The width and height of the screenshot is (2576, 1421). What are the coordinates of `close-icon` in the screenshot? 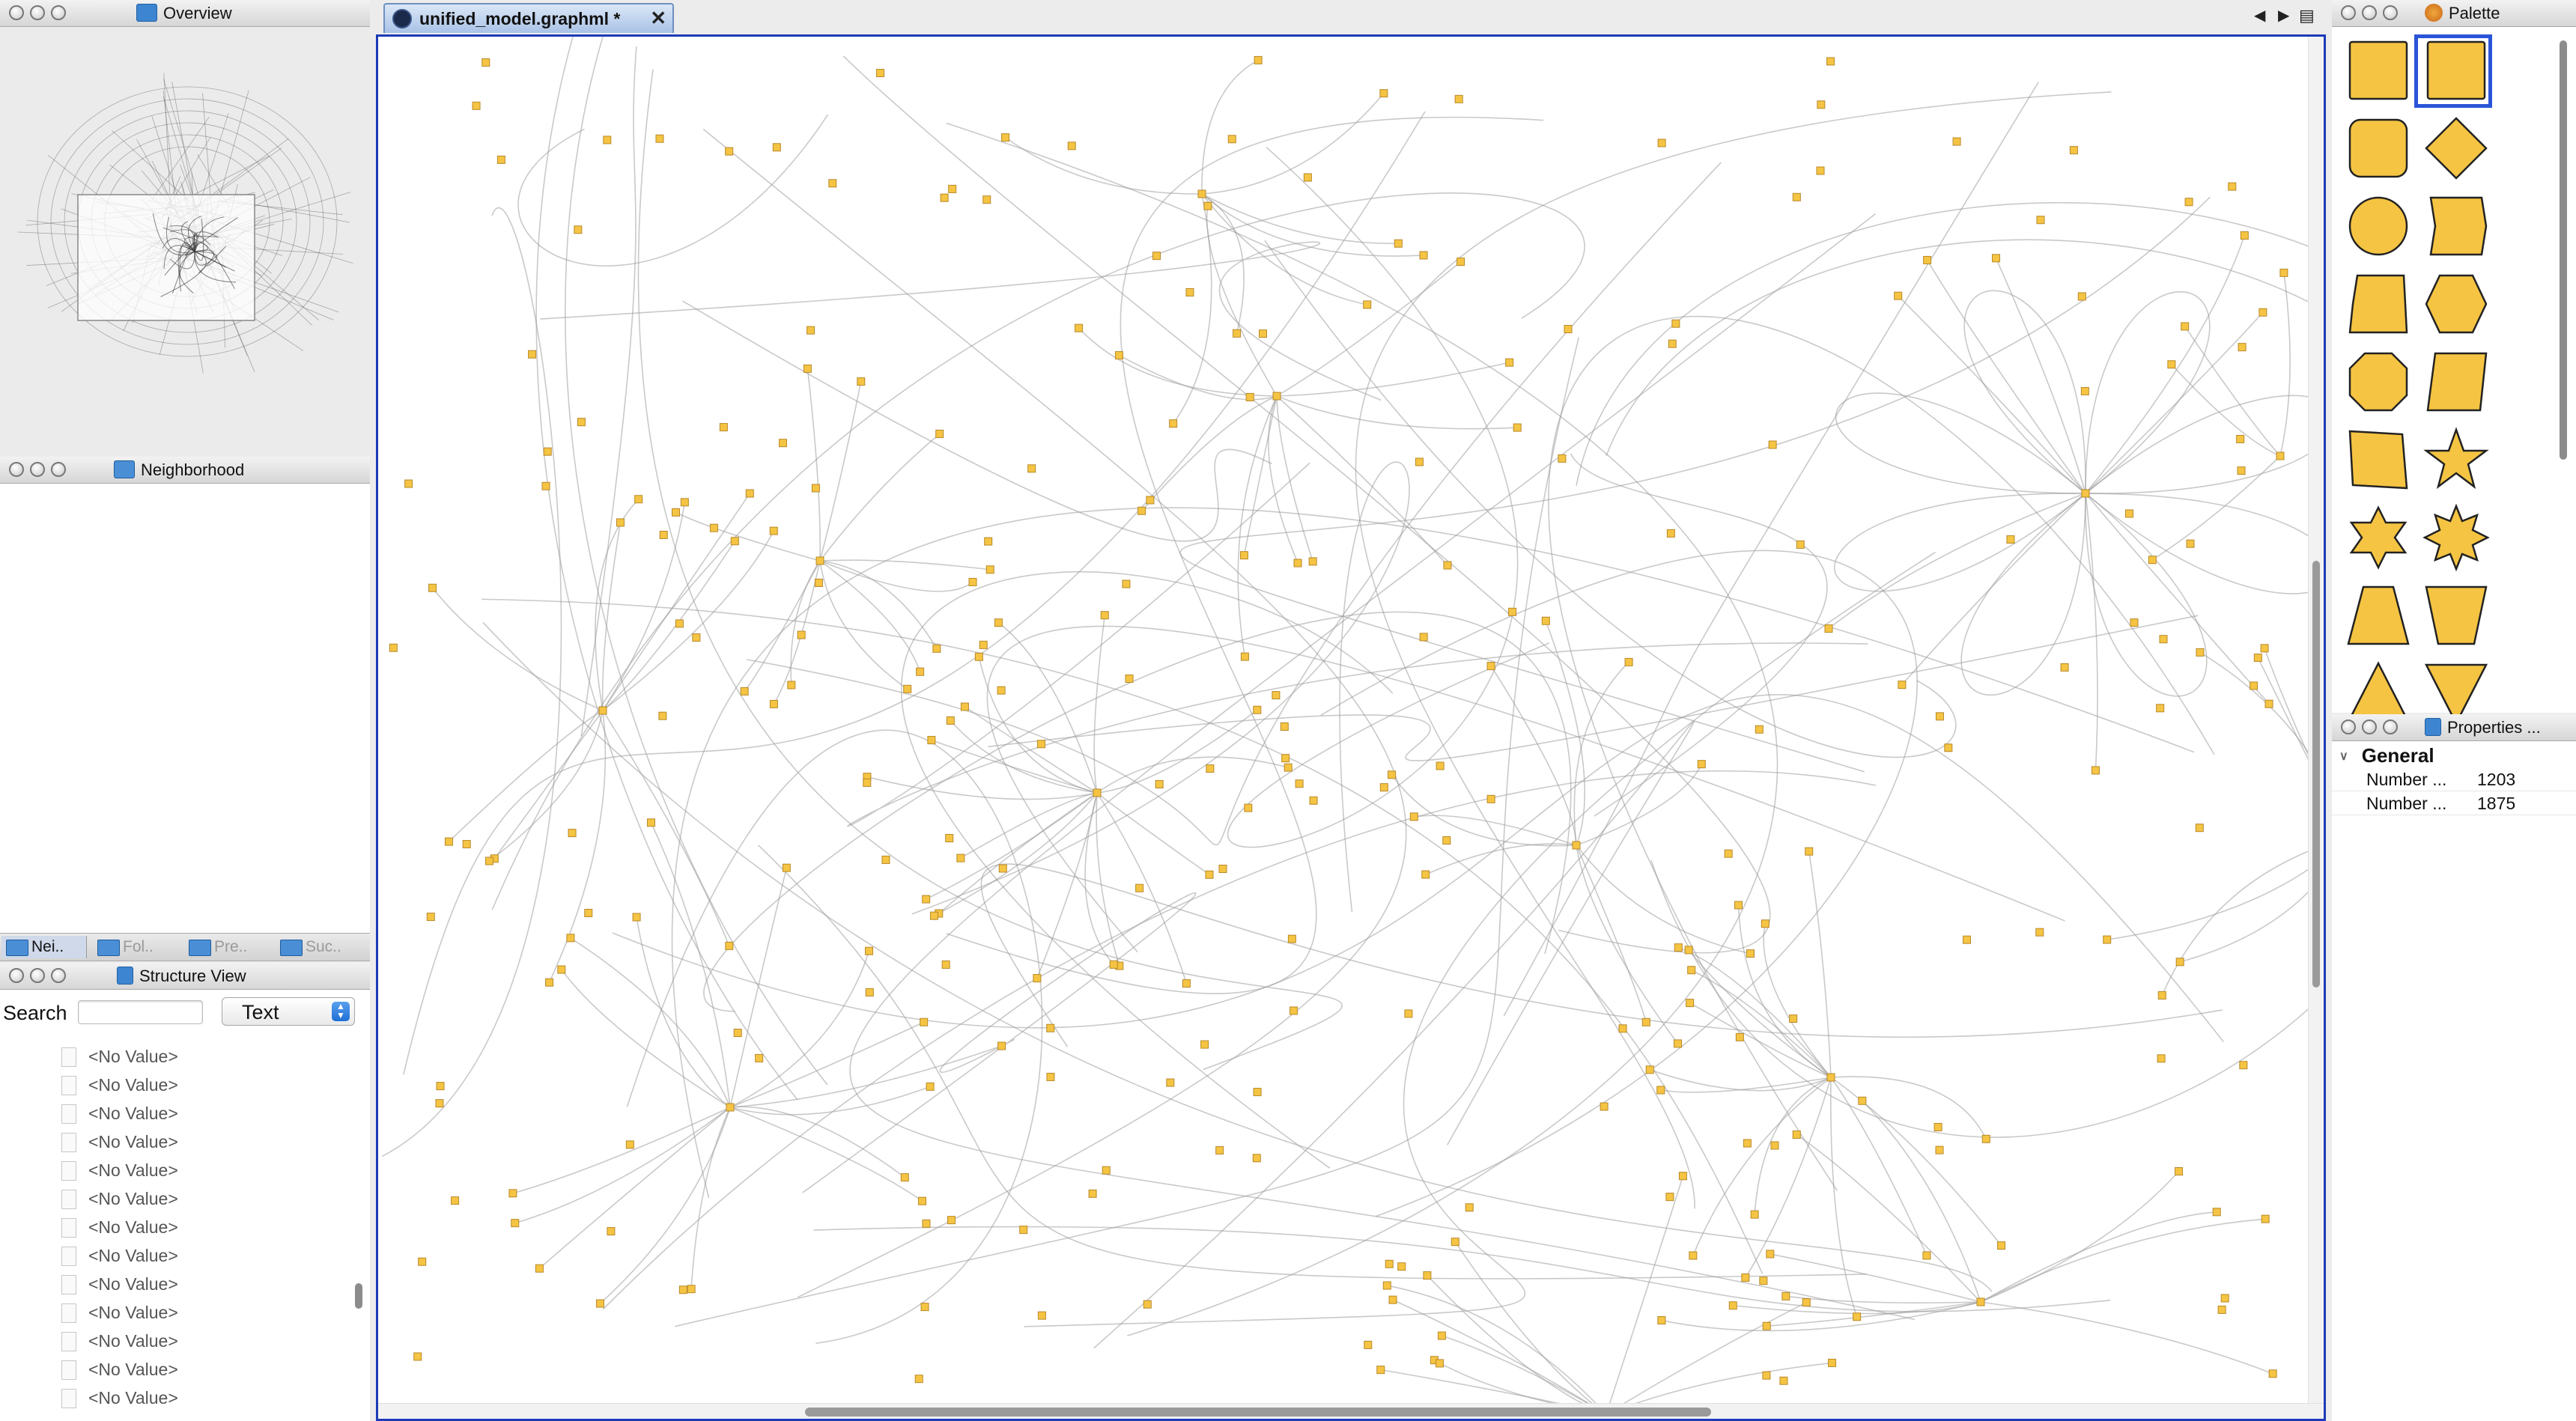 It's located at (2348, 12).